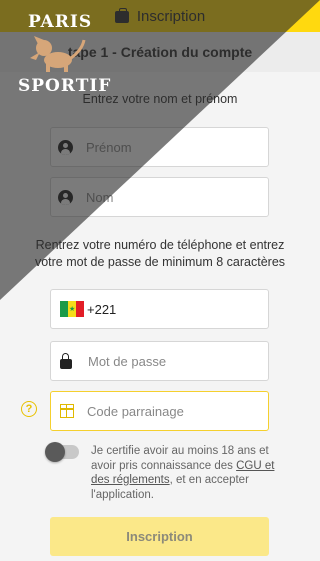  What do you see at coordinates (159, 147) in the screenshot?
I see `first-name-field: Prénom` at bounding box center [159, 147].